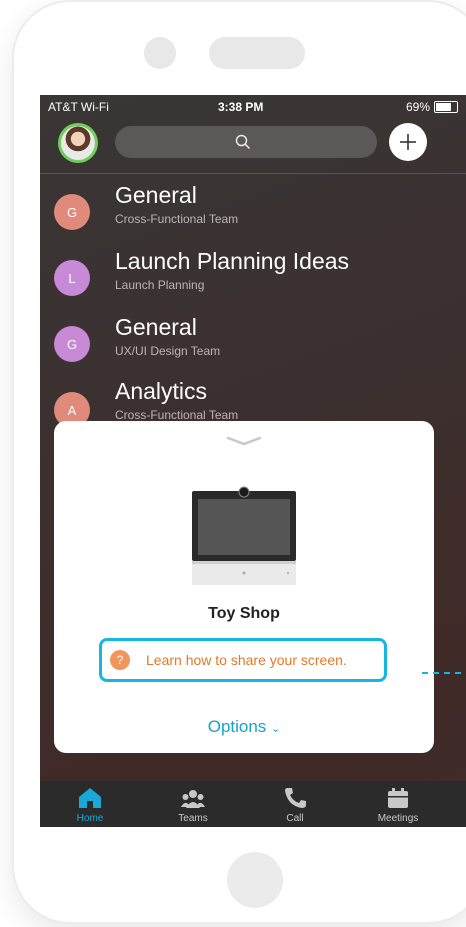  I want to click on video-device-icon, so click(244, 535).